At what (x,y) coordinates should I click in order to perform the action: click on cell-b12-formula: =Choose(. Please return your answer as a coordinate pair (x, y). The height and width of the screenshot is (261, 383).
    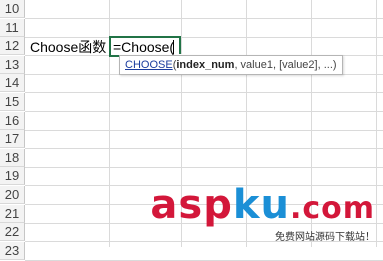
    Looking at the image, I should click on (143, 47).